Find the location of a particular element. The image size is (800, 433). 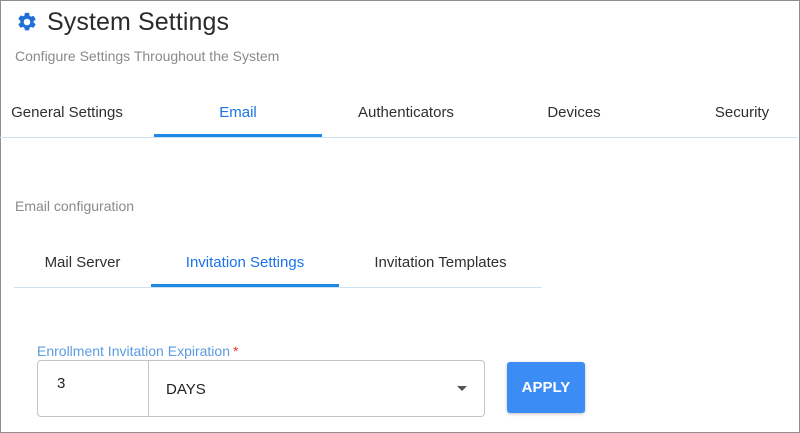

expiration-label-text: Enrollment Invitation Expiration is located at coordinates (133, 351).